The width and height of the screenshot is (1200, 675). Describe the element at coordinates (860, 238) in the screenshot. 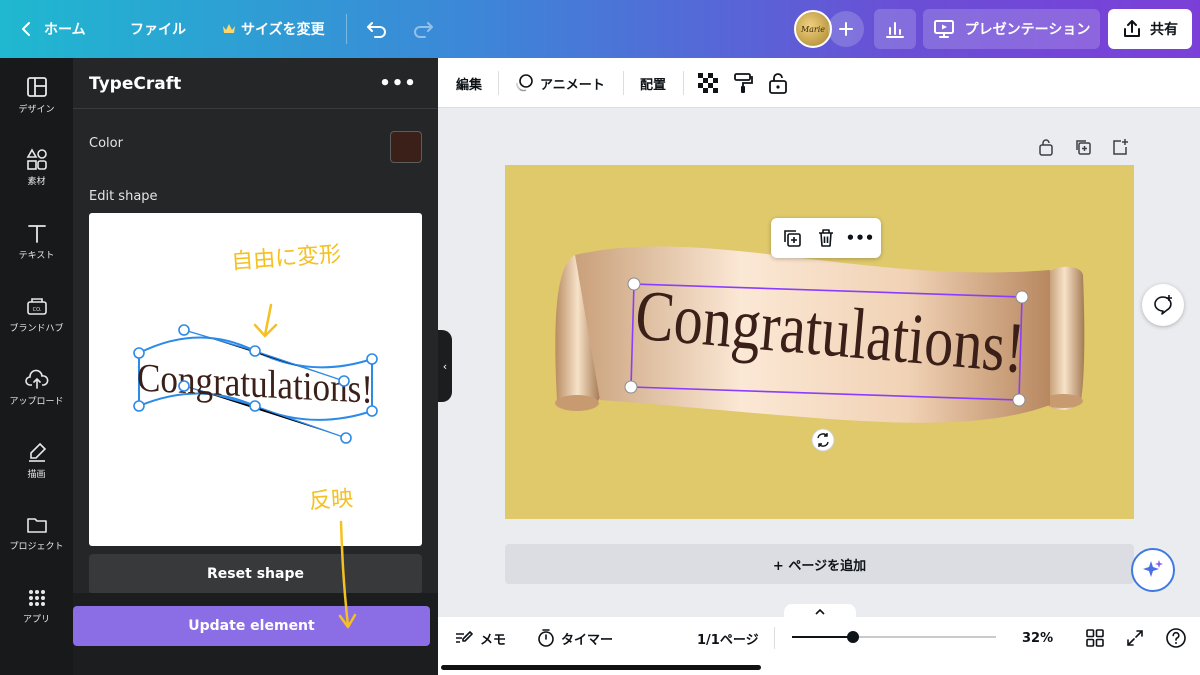

I see `more-element-options-button: •••` at that location.